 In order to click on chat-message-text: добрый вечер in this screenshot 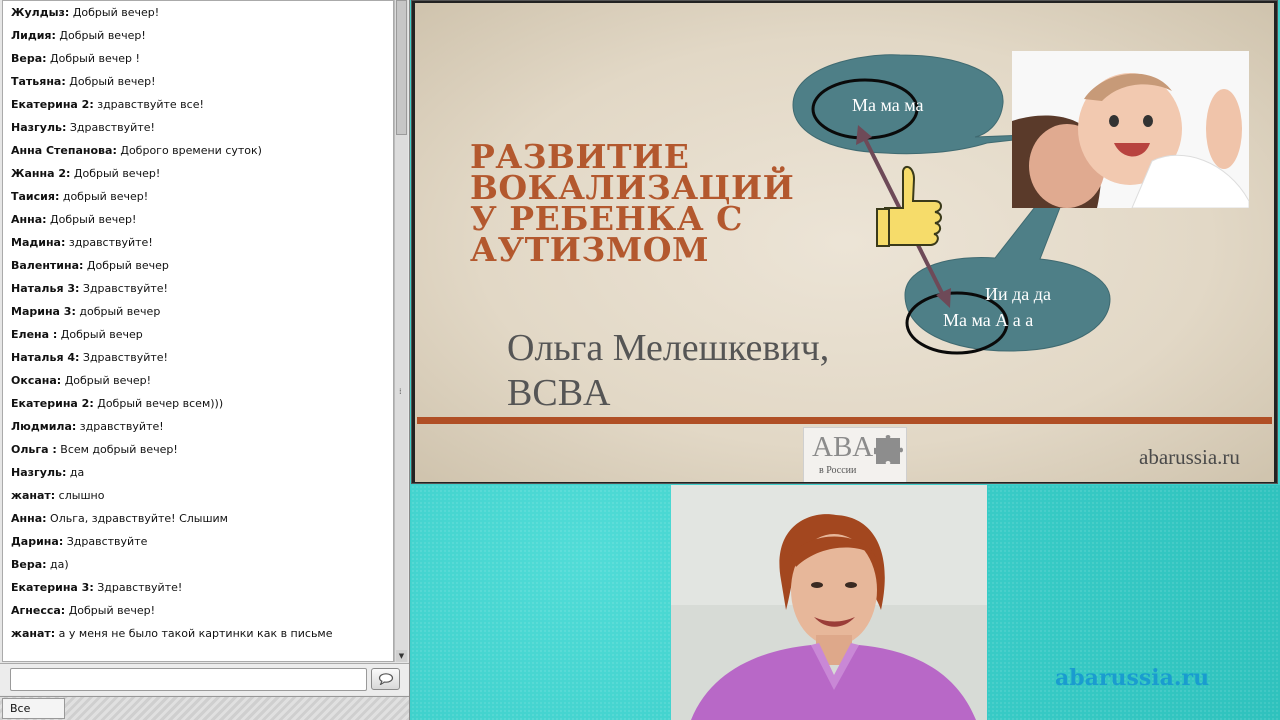, I will do `click(118, 311)`.